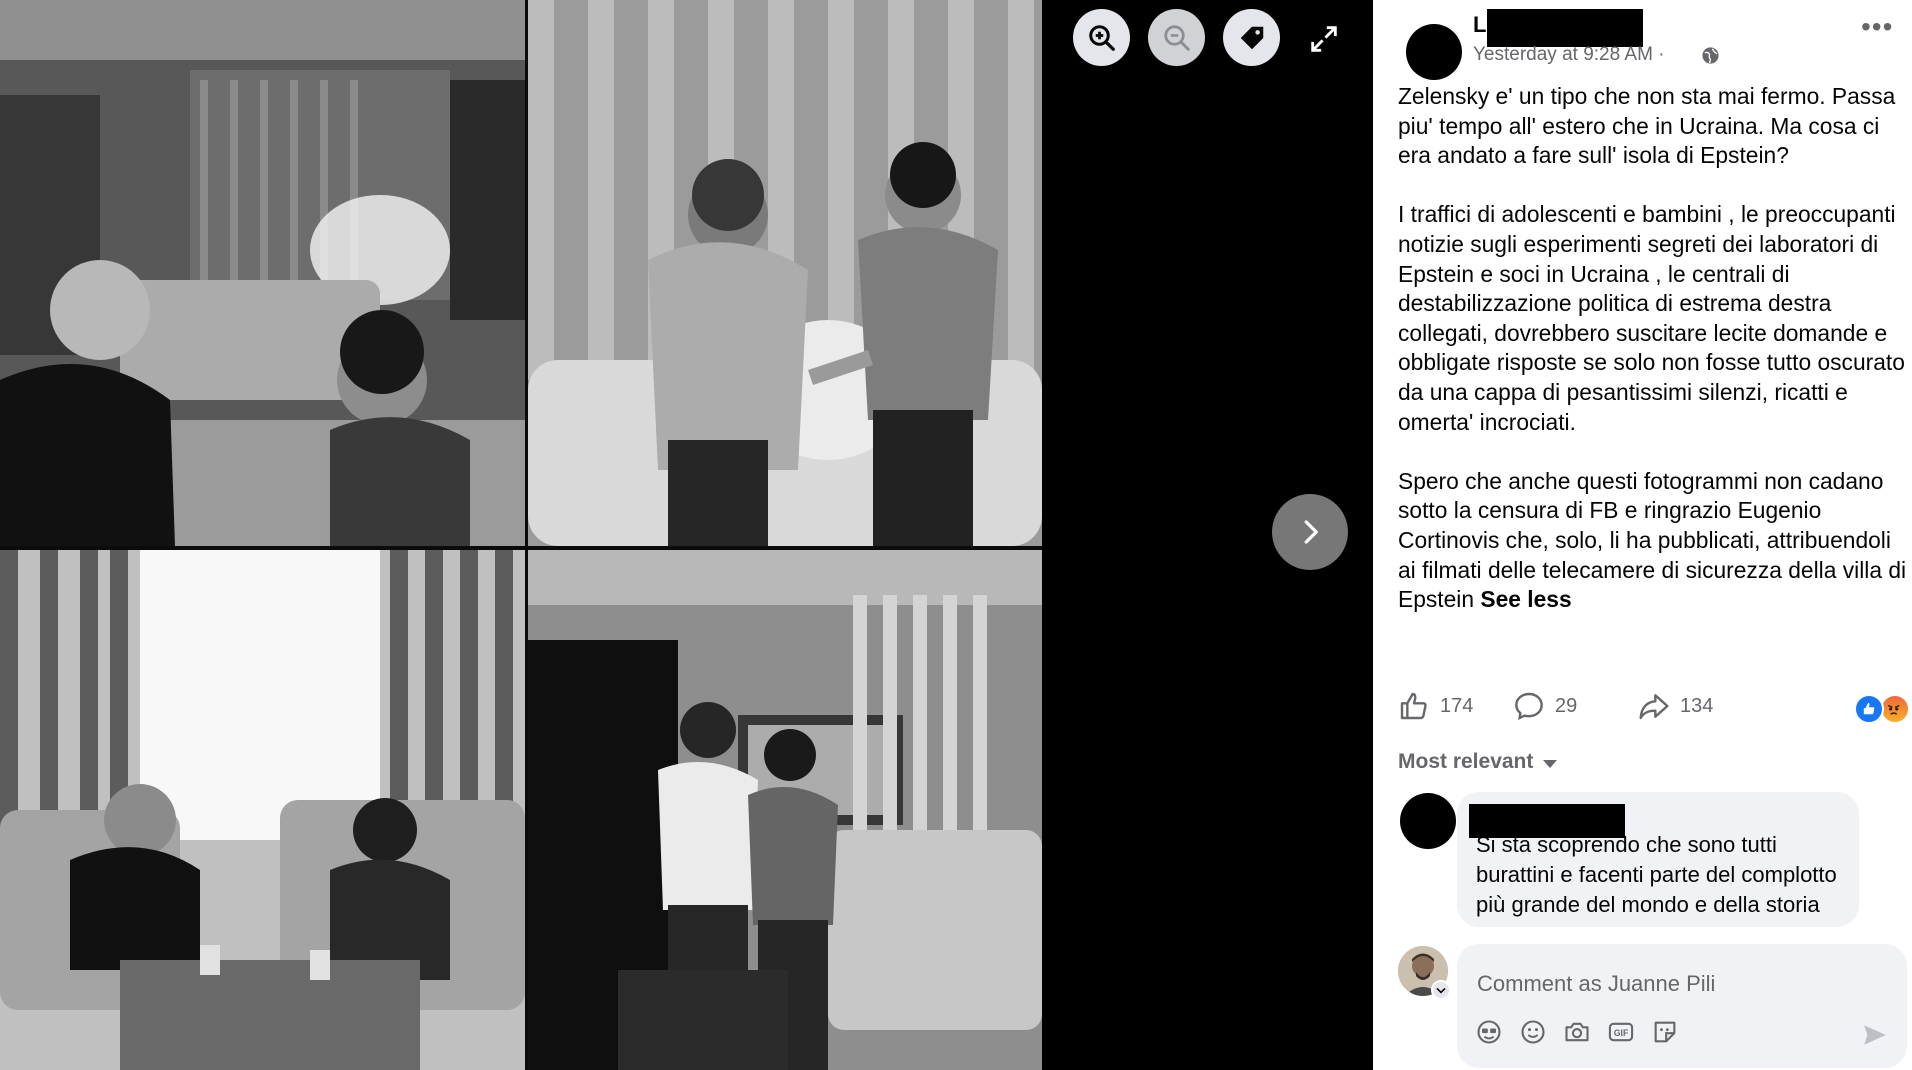  What do you see at coordinates (1525, 599) in the screenshot?
I see `see-less-link: See less` at bounding box center [1525, 599].